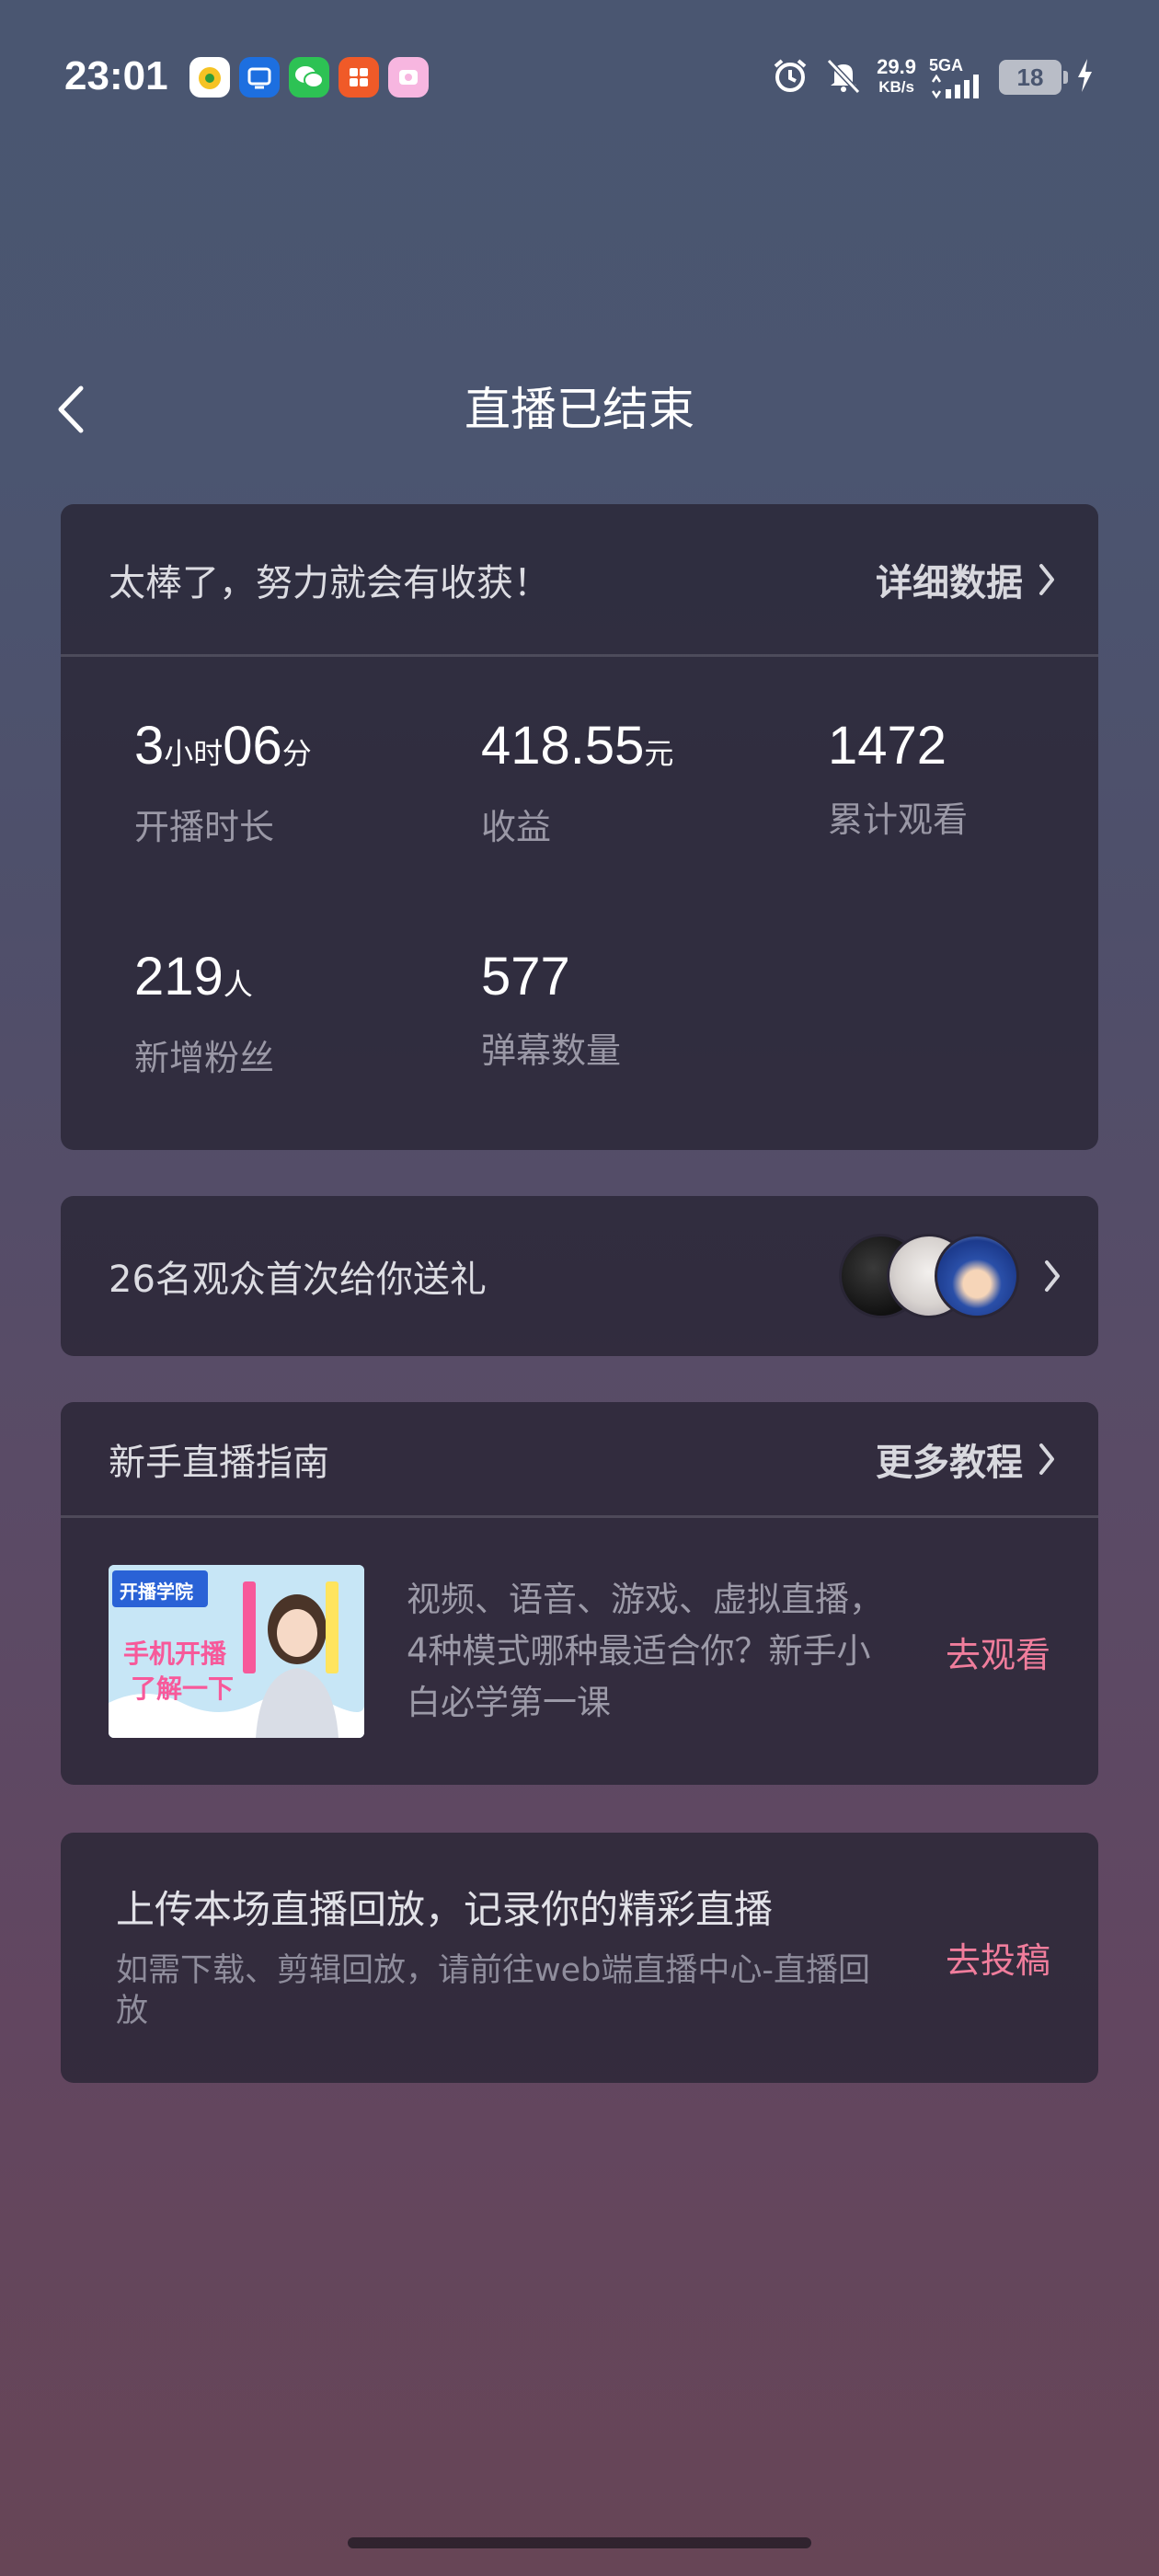 The width and height of the screenshot is (1159, 2576). What do you see at coordinates (296, 753) in the screenshot?
I see `duration-minutes-unit: 分` at bounding box center [296, 753].